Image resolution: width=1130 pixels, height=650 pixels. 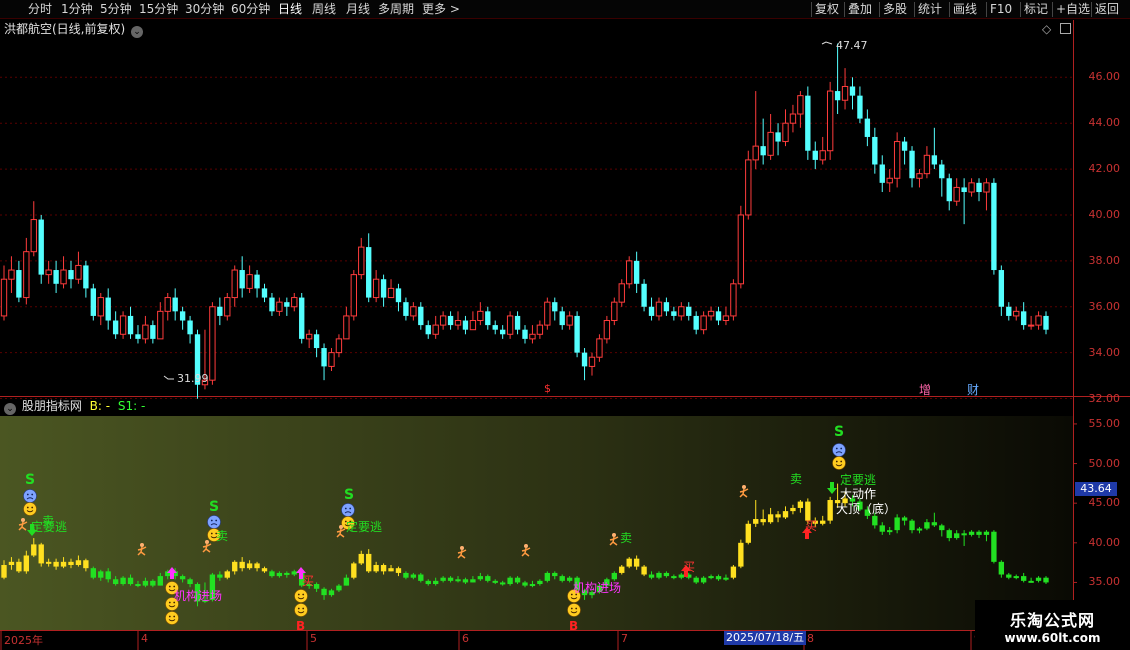 I want to click on toolbar-button: 多股, so click(x=895, y=9).